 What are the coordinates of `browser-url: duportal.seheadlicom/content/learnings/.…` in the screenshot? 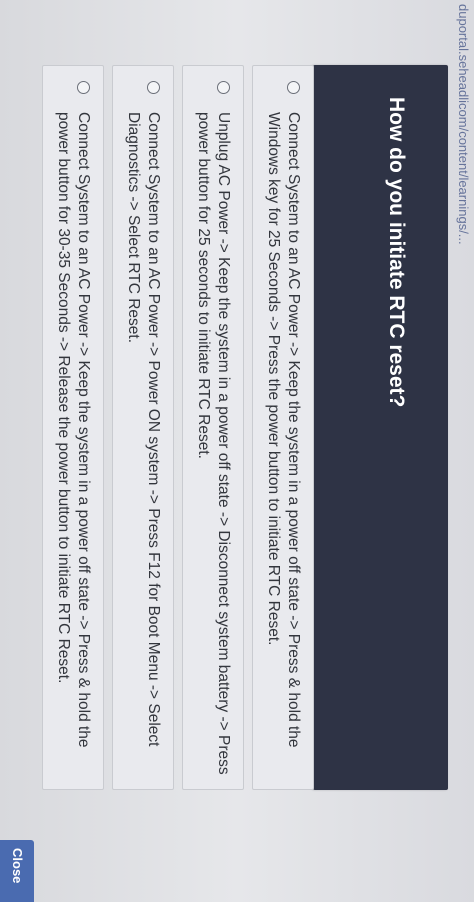 It's located at (463, 124).